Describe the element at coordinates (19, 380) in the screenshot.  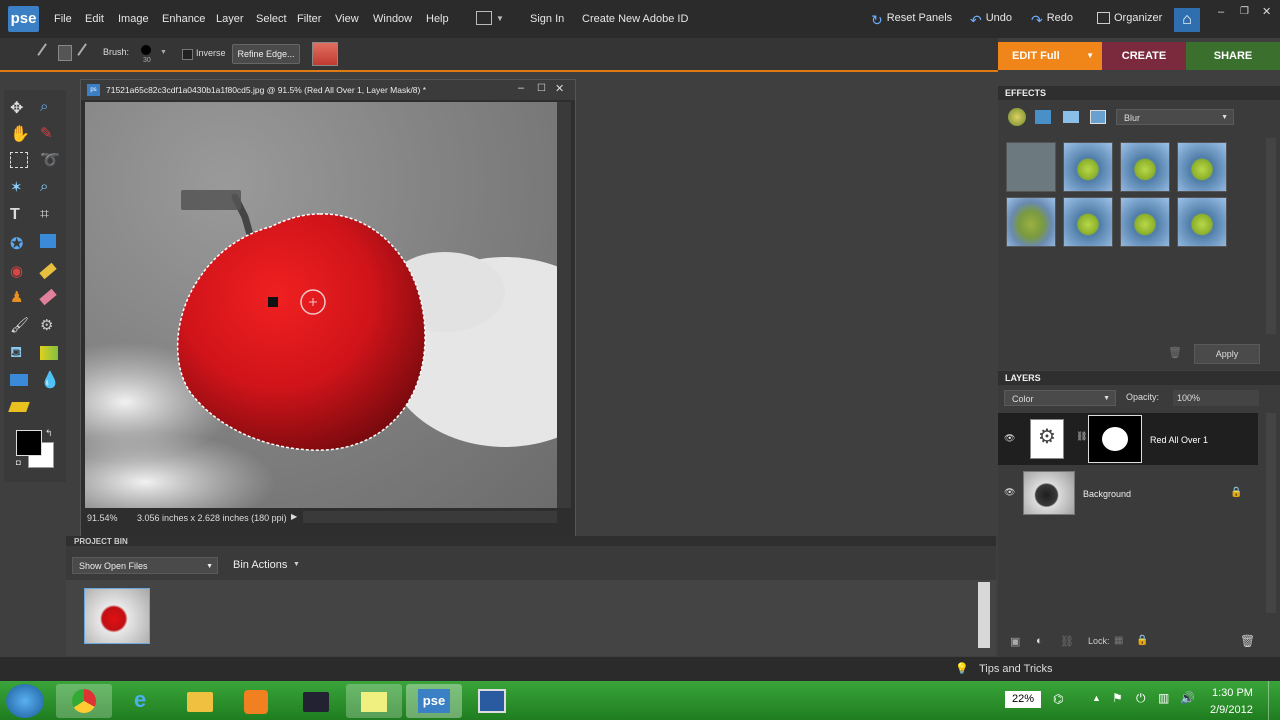
I see `shape-tool-icon` at that location.